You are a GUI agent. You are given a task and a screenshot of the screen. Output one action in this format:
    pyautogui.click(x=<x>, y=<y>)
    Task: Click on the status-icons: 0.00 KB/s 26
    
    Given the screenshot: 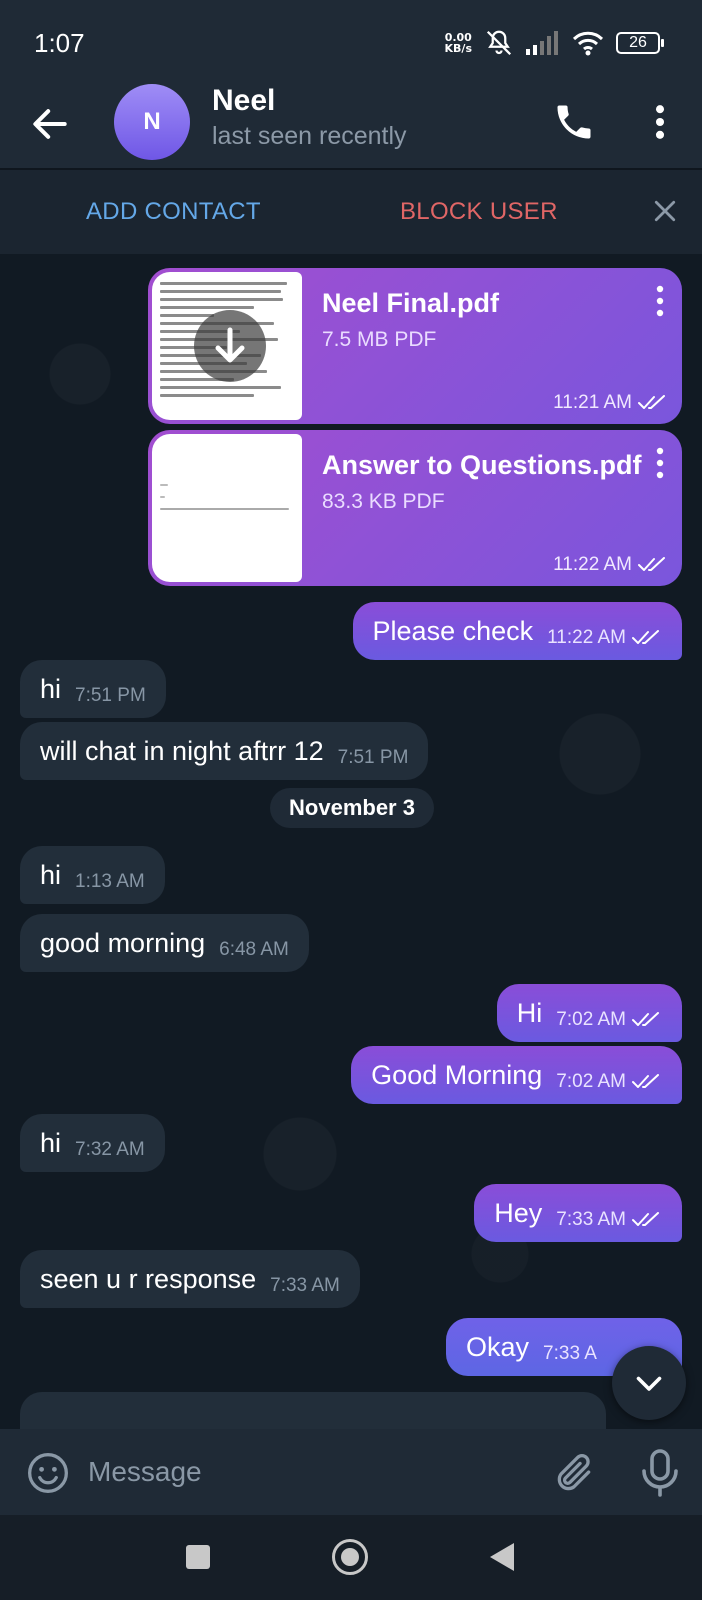 What is the action you would take?
    pyautogui.click(x=554, y=43)
    